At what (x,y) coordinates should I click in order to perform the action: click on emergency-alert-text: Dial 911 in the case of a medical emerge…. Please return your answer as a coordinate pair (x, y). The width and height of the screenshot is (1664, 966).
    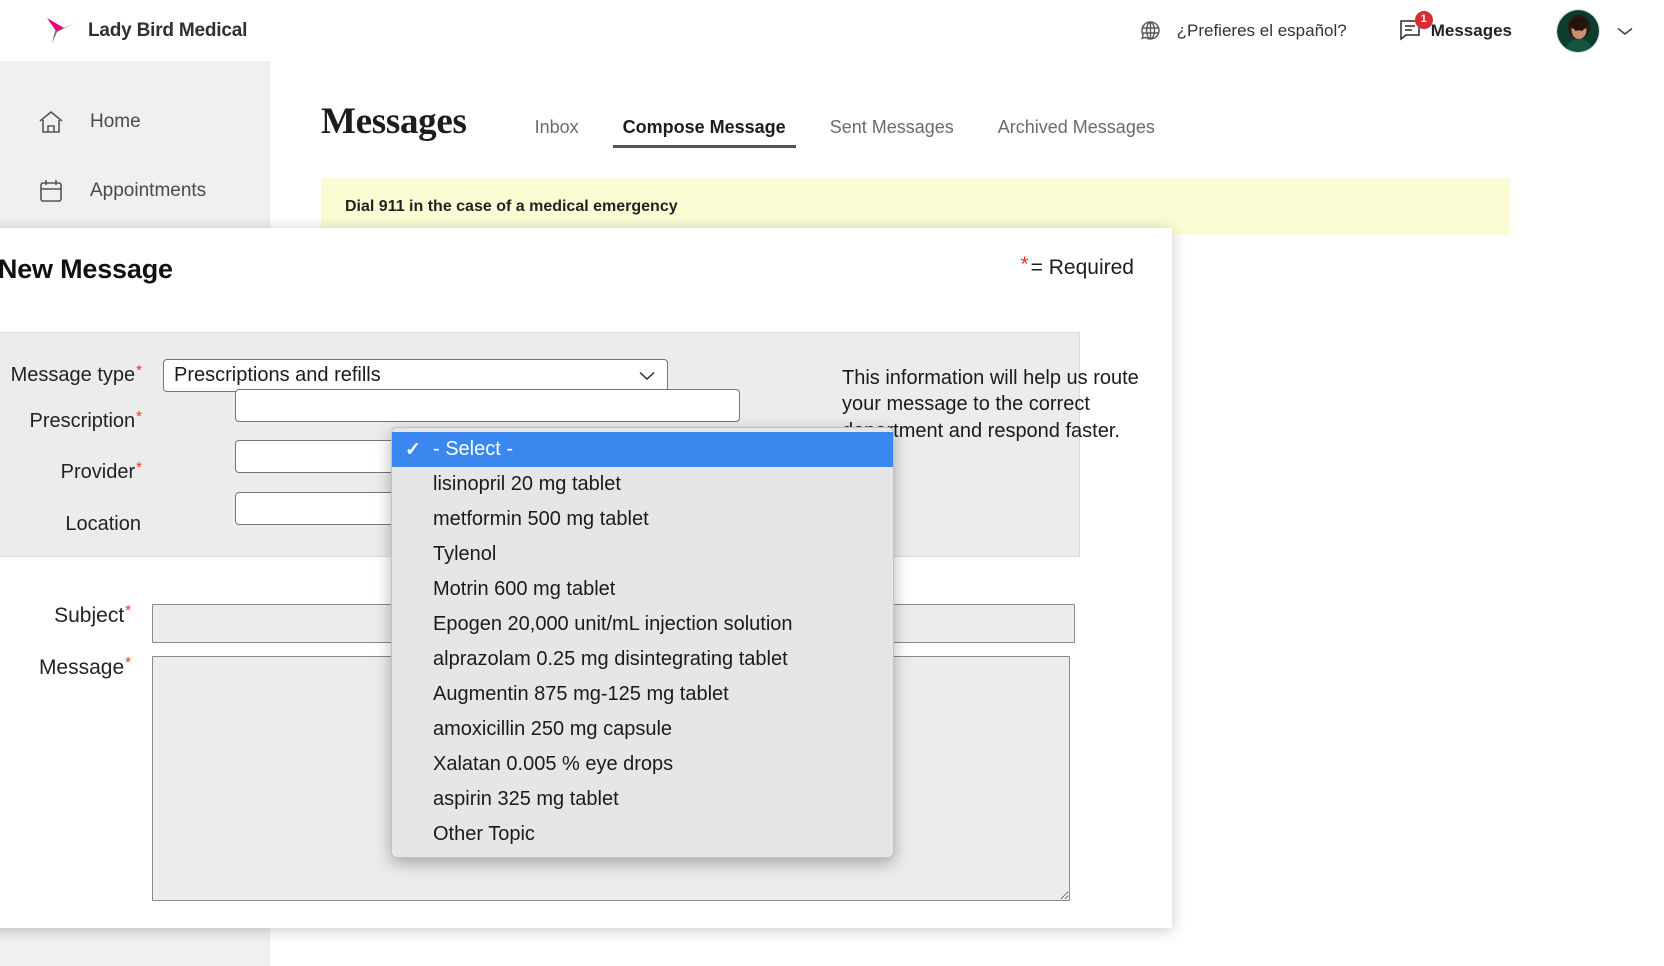
    Looking at the image, I should click on (511, 206).